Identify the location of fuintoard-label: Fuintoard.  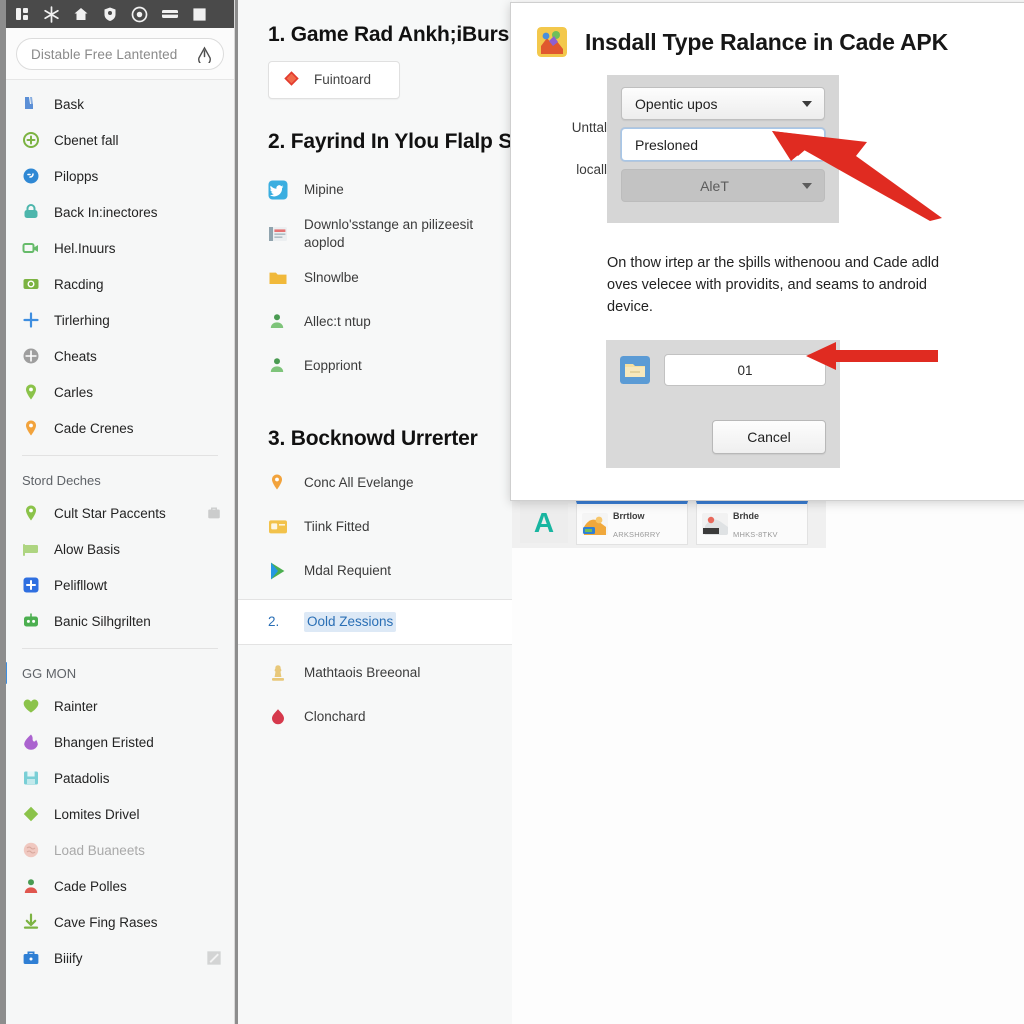
(343, 80).